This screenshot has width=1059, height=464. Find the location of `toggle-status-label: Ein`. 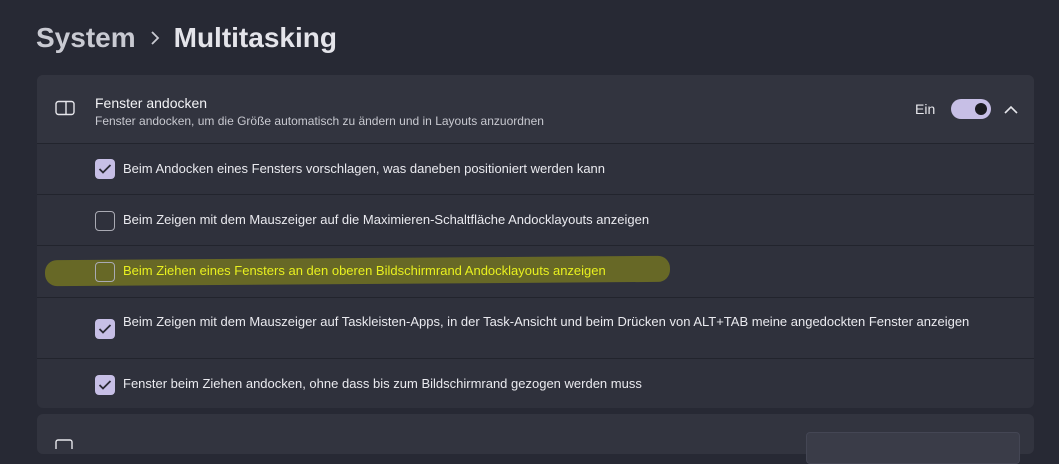

toggle-status-label: Ein is located at coordinates (925, 109).